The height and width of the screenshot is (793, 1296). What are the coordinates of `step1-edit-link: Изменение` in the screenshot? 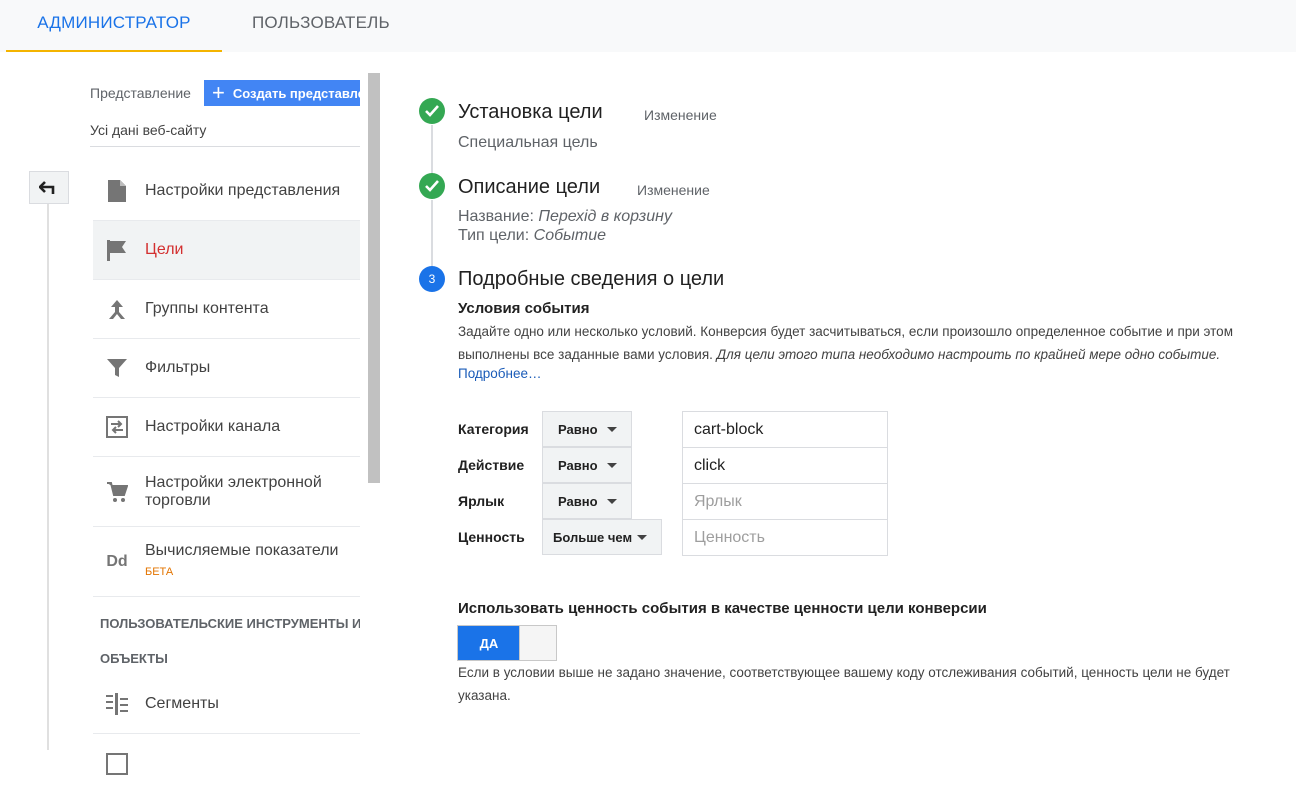 It's located at (680, 115).